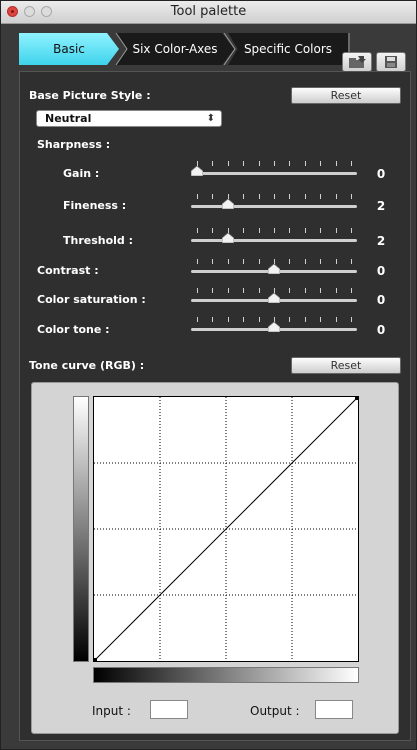  What do you see at coordinates (274, 202) in the screenshot?
I see `fineness-slider` at bounding box center [274, 202].